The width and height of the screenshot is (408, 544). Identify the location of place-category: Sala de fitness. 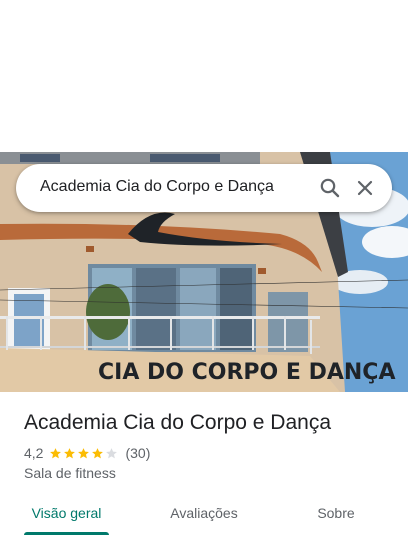
(70, 473).